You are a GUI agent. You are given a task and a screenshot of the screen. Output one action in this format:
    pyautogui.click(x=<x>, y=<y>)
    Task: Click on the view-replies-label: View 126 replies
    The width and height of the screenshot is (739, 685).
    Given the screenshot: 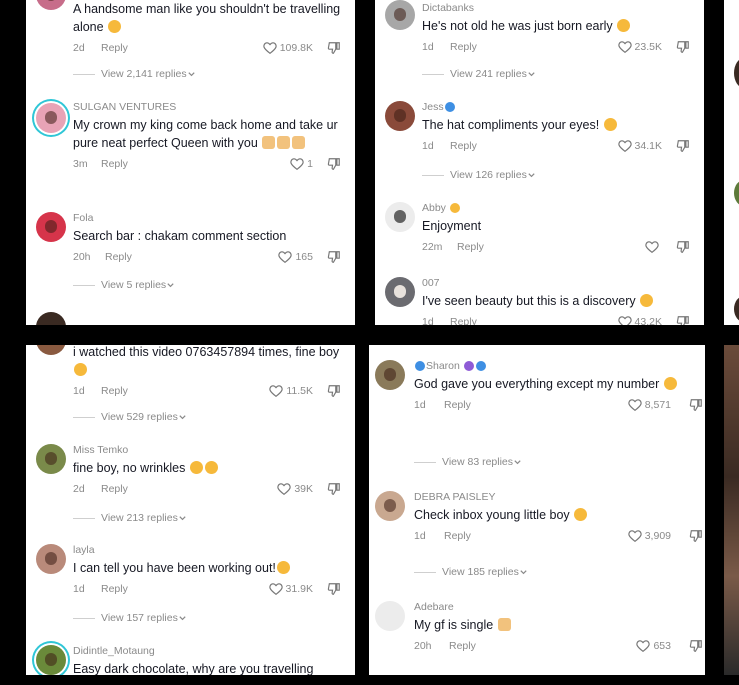 What is the action you would take?
    pyautogui.click(x=488, y=175)
    